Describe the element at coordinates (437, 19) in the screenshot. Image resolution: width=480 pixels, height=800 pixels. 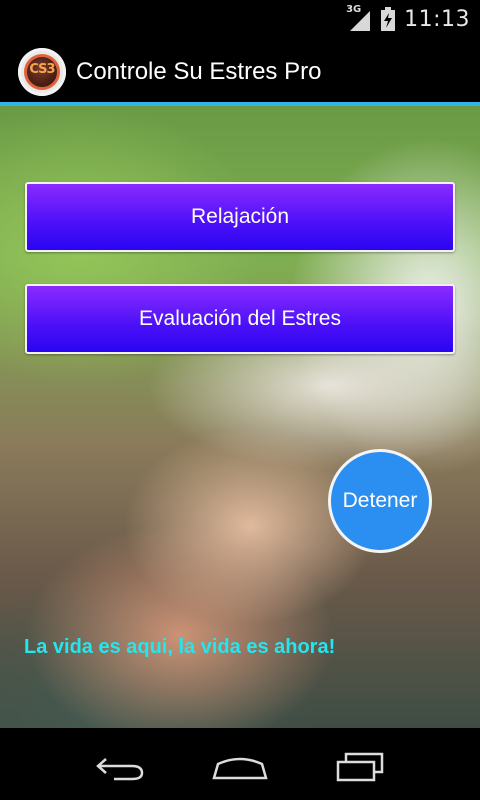
I see `clock: 11:13` at that location.